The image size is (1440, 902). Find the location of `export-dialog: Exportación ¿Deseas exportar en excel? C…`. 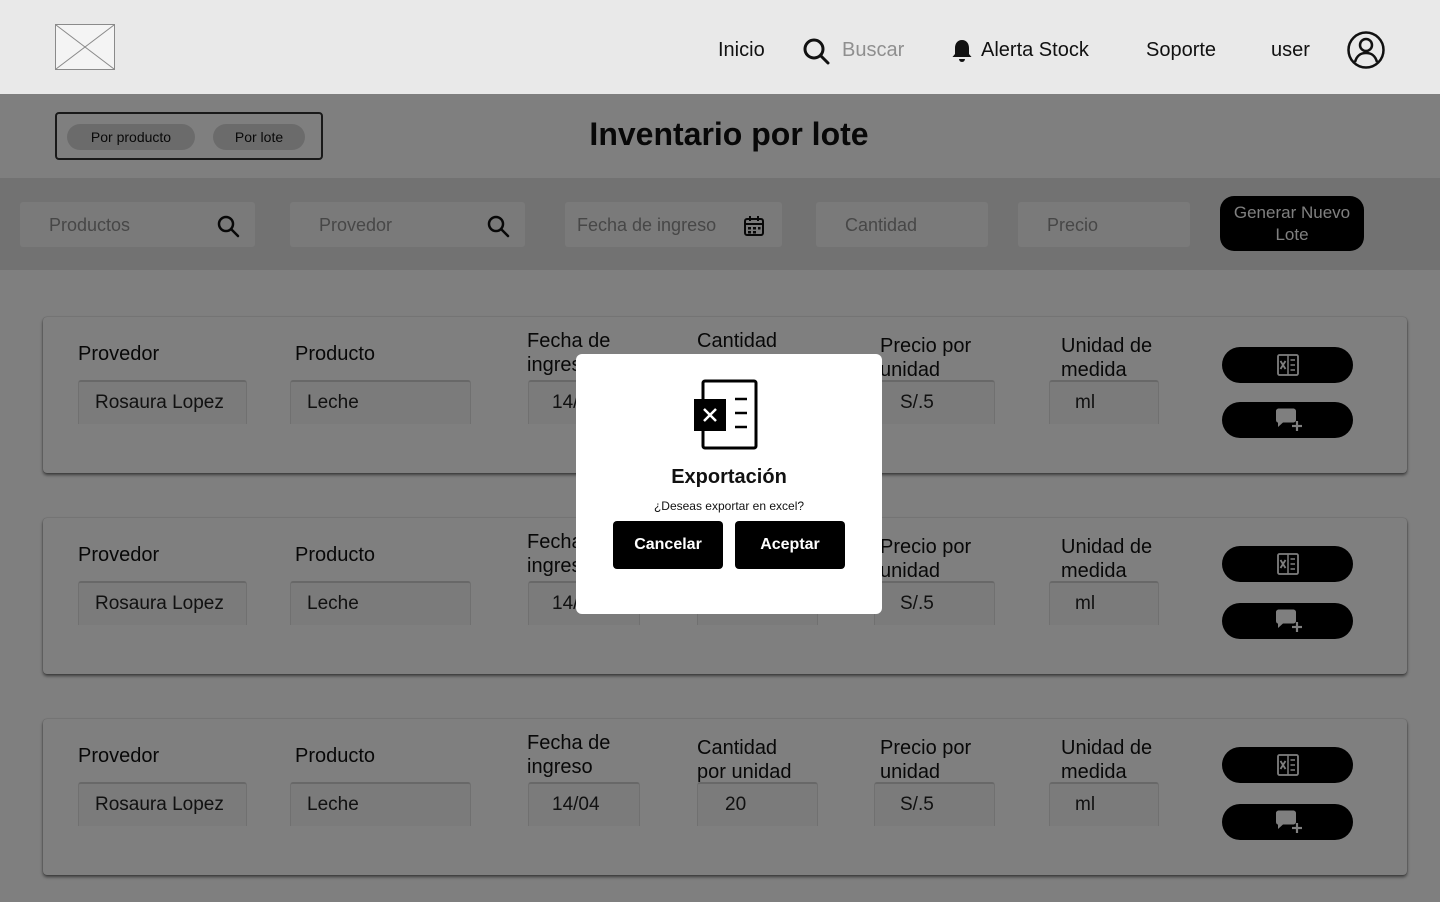

export-dialog: Exportación ¿Deseas exportar en excel? C… is located at coordinates (729, 484).